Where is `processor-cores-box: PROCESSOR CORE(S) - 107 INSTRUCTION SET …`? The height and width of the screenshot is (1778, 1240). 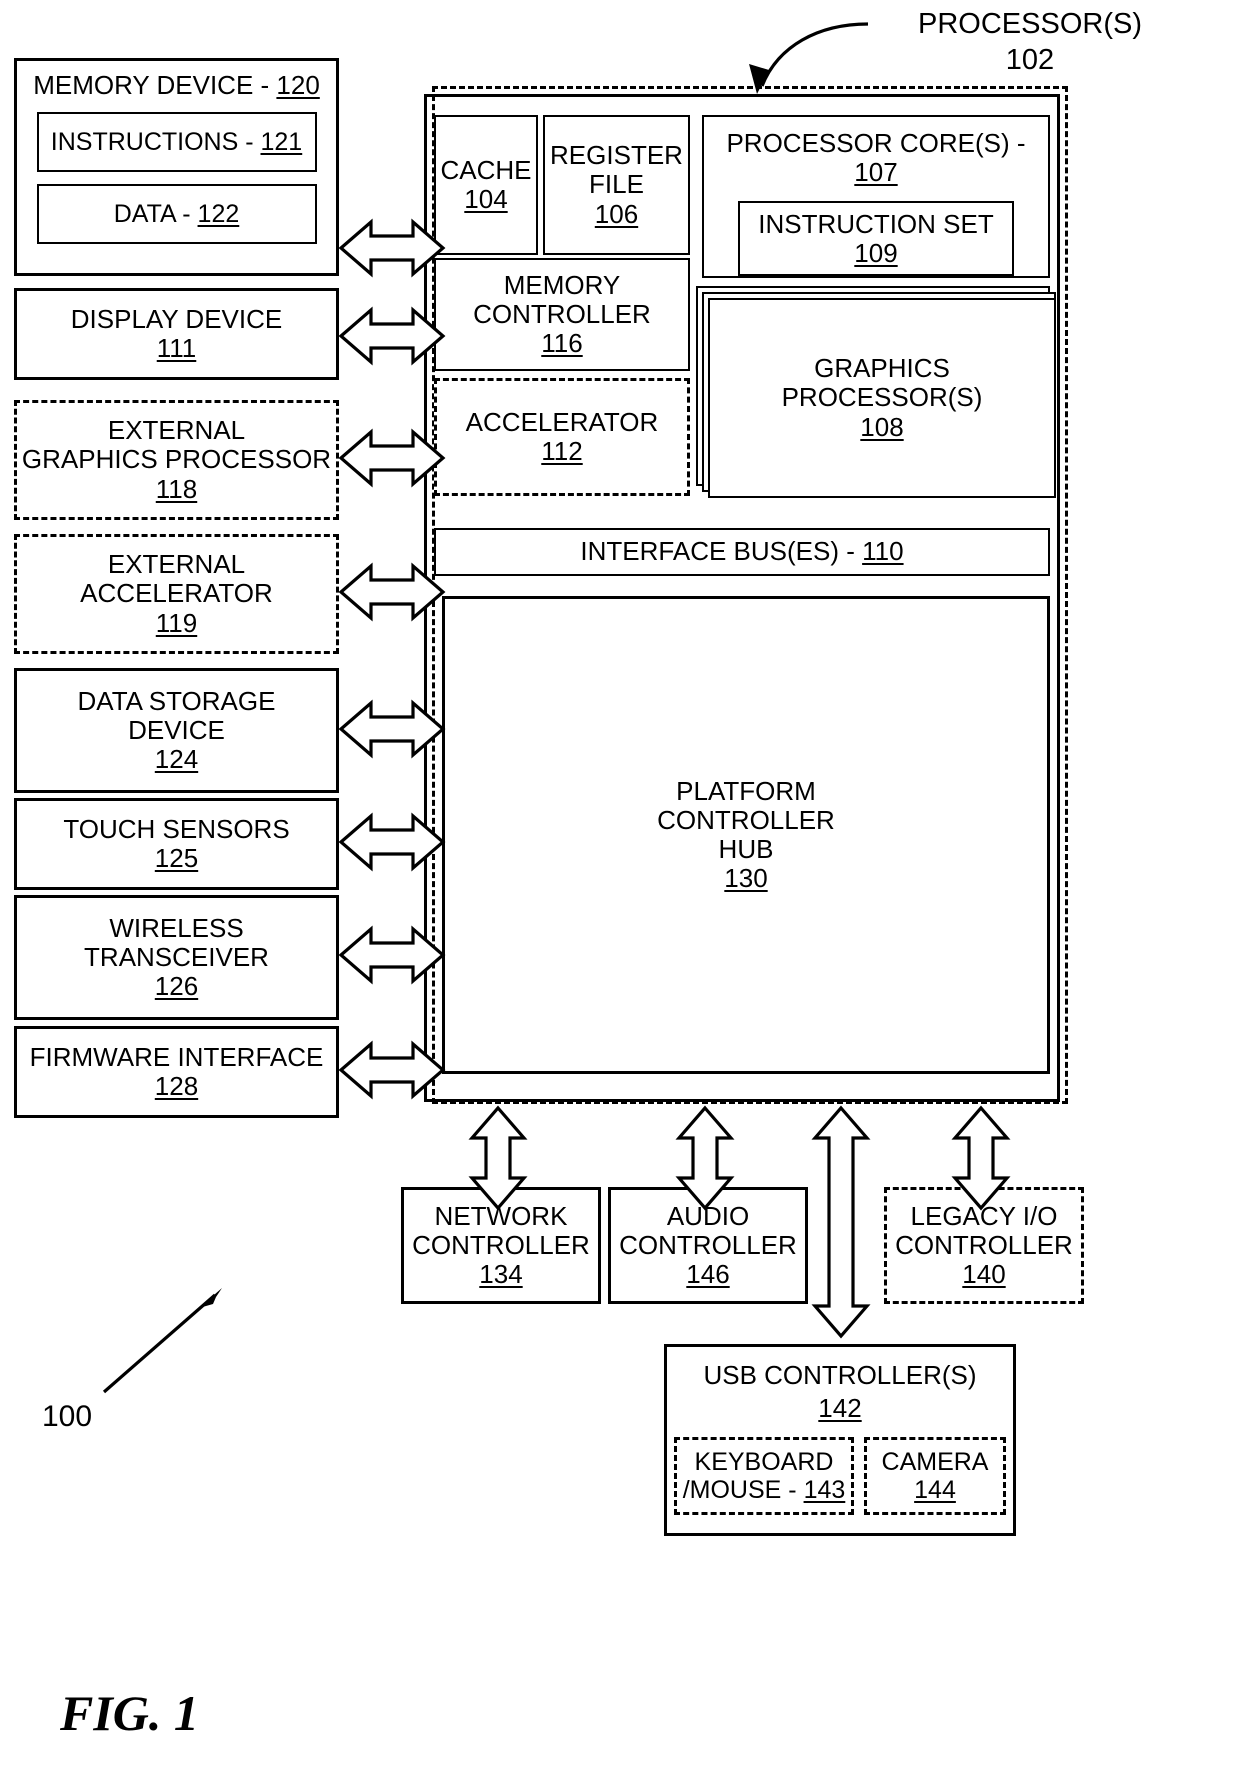
processor-cores-box: PROCESSOR CORE(S) - 107 INSTRUCTION SET … is located at coordinates (876, 196).